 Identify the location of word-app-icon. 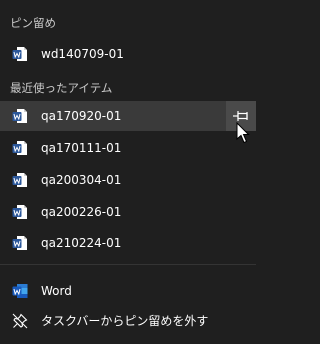
(20, 291).